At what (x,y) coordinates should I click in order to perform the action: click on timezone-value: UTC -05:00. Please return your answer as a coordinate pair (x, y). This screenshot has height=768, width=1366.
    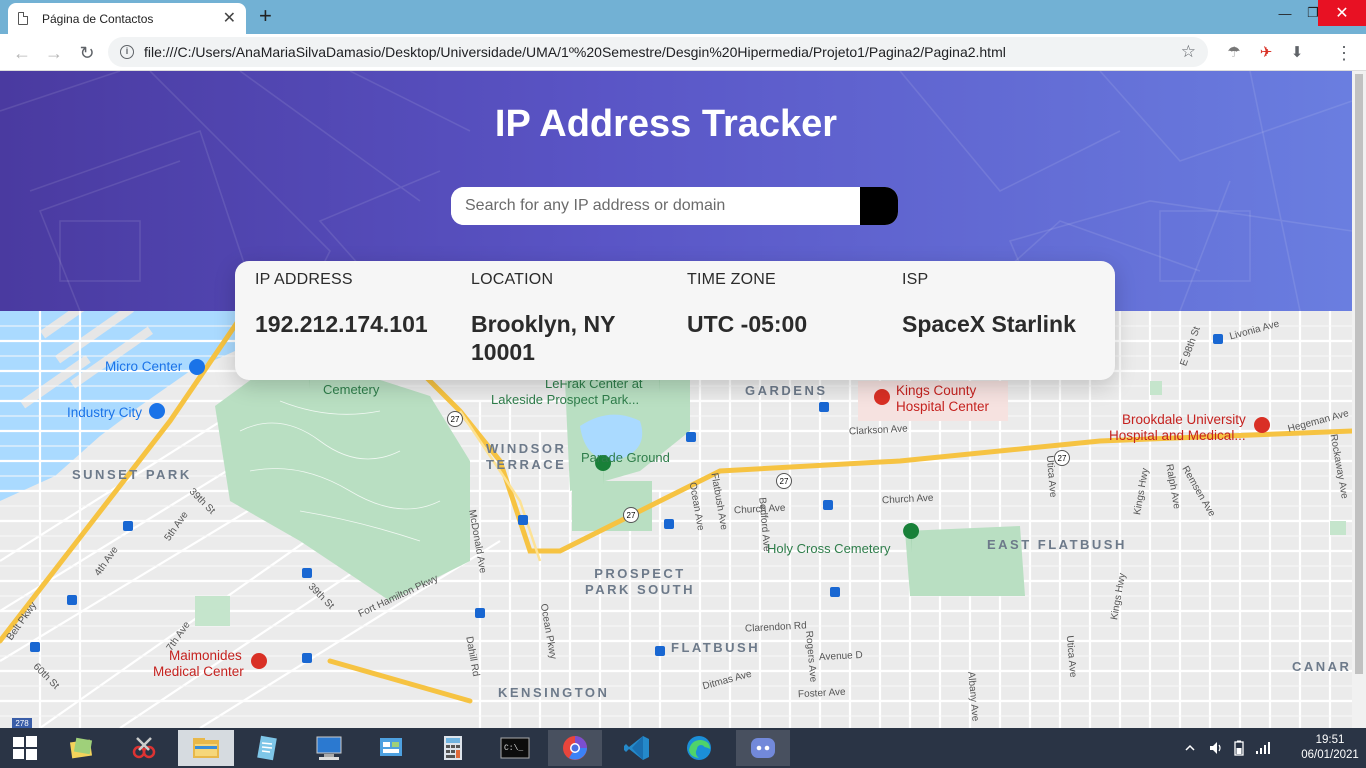
    Looking at the image, I should click on (747, 324).